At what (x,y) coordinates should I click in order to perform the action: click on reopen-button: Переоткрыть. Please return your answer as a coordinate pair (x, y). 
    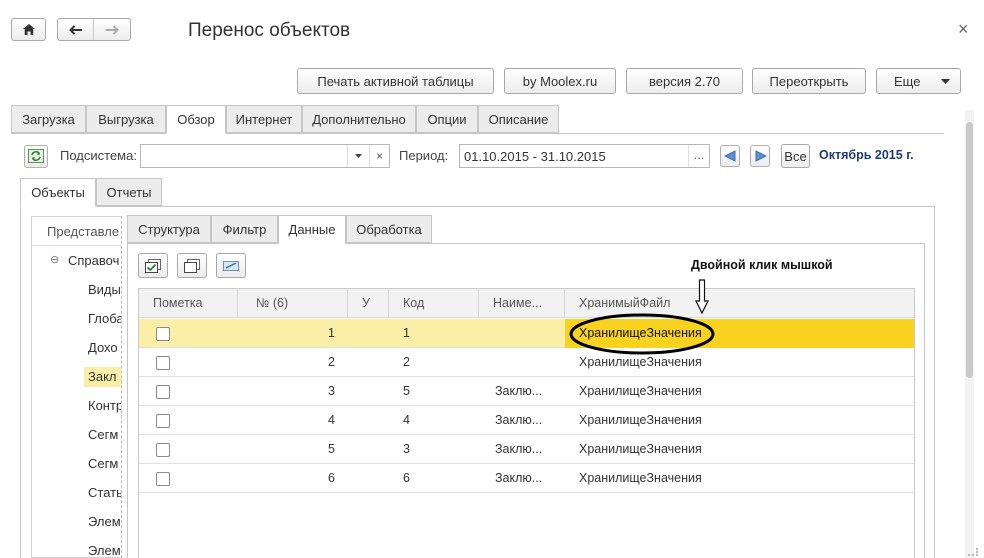
    Looking at the image, I should click on (809, 81).